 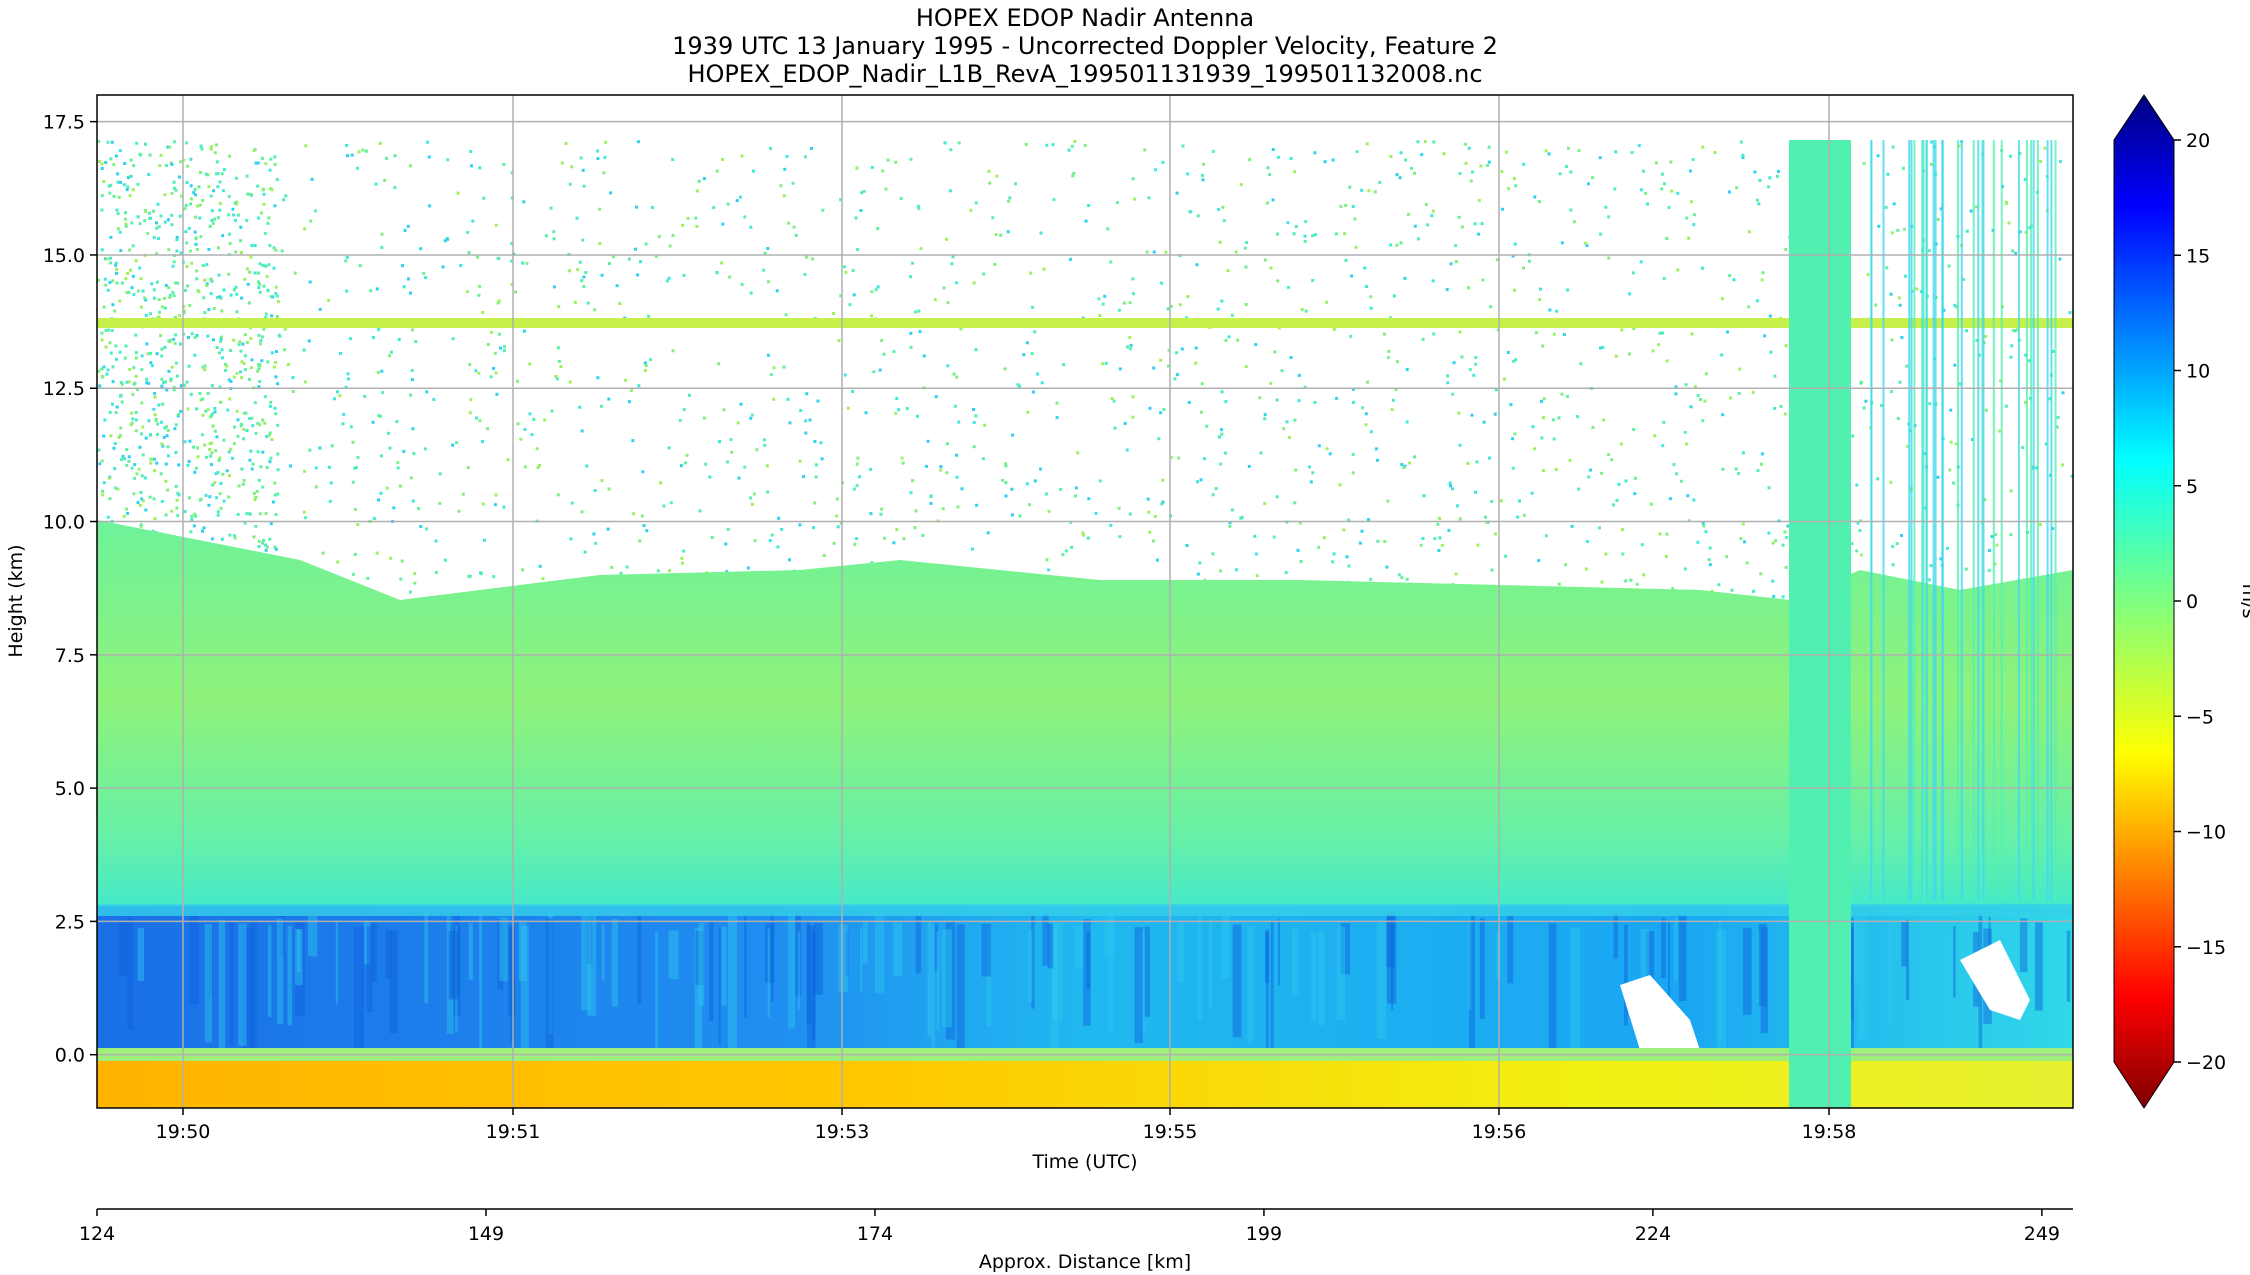 What do you see at coordinates (1084, 1162) in the screenshot?
I see `x-axis-label: Time (UTC)` at bounding box center [1084, 1162].